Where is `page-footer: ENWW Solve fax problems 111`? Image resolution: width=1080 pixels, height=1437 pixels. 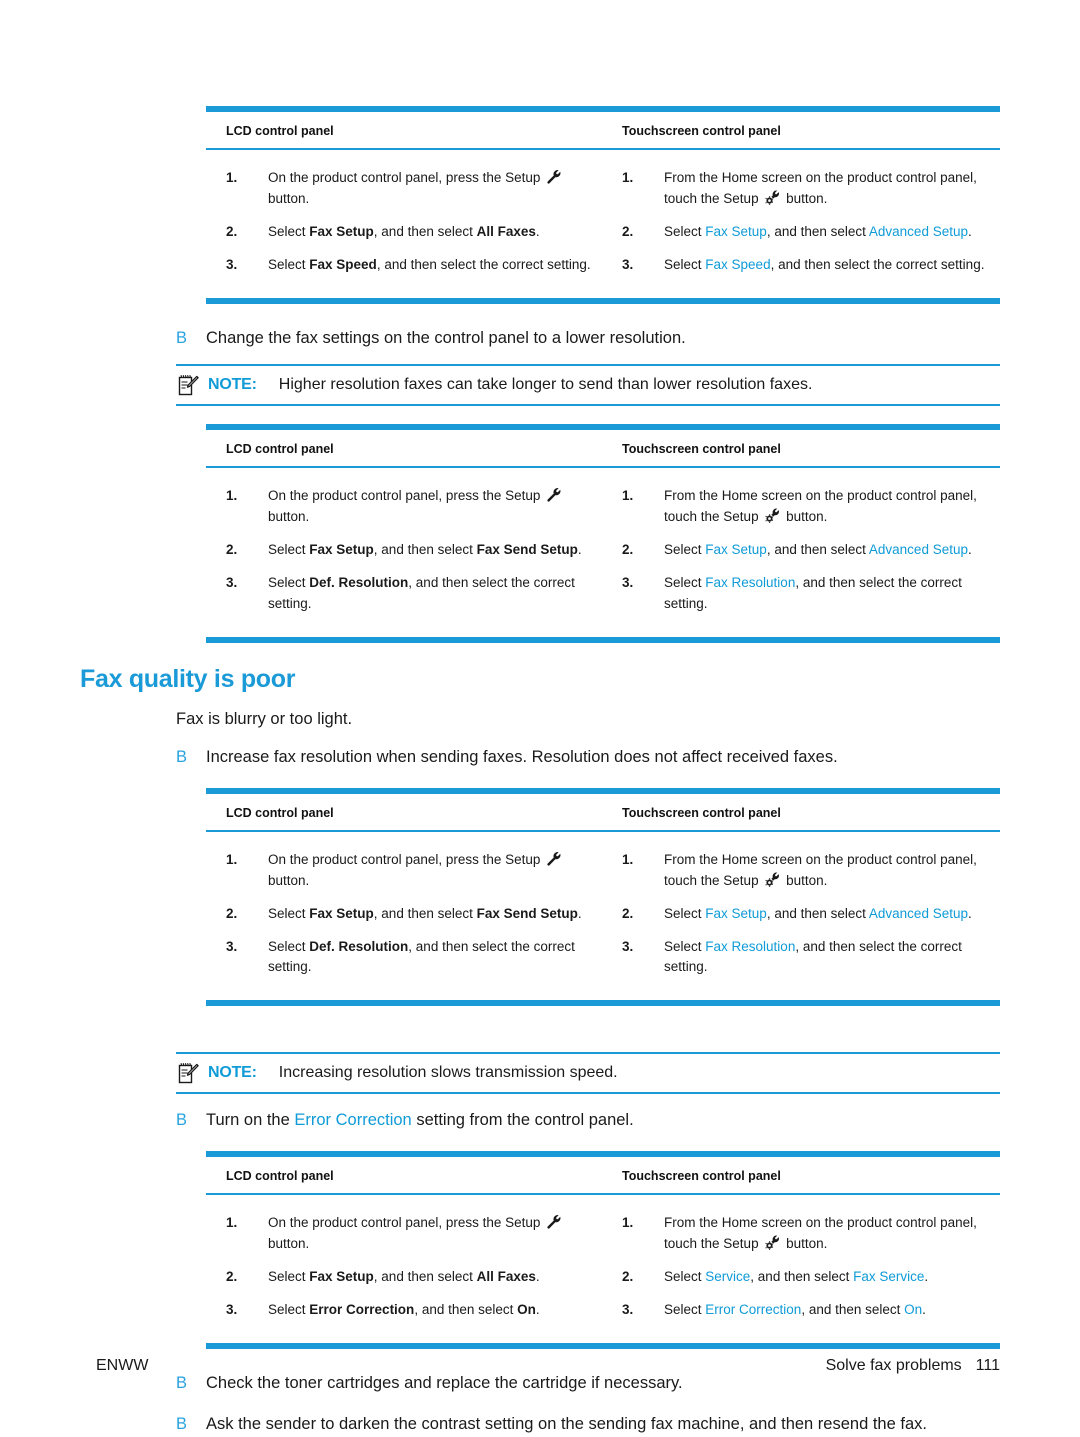 page-footer: ENWW Solve fax problems 111 is located at coordinates (548, 1366).